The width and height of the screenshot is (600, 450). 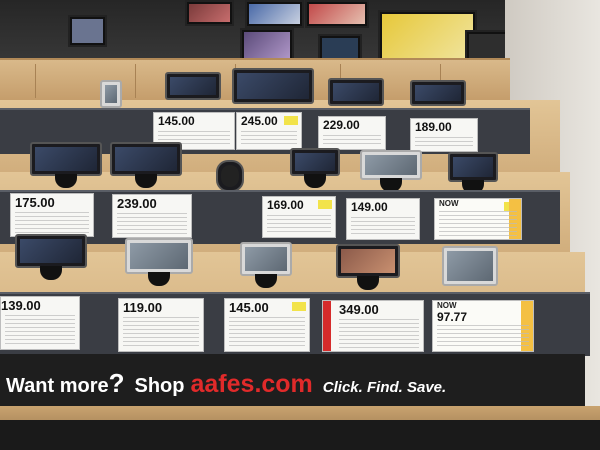 I want to click on banner-shop: Shop, so click(x=159, y=386).